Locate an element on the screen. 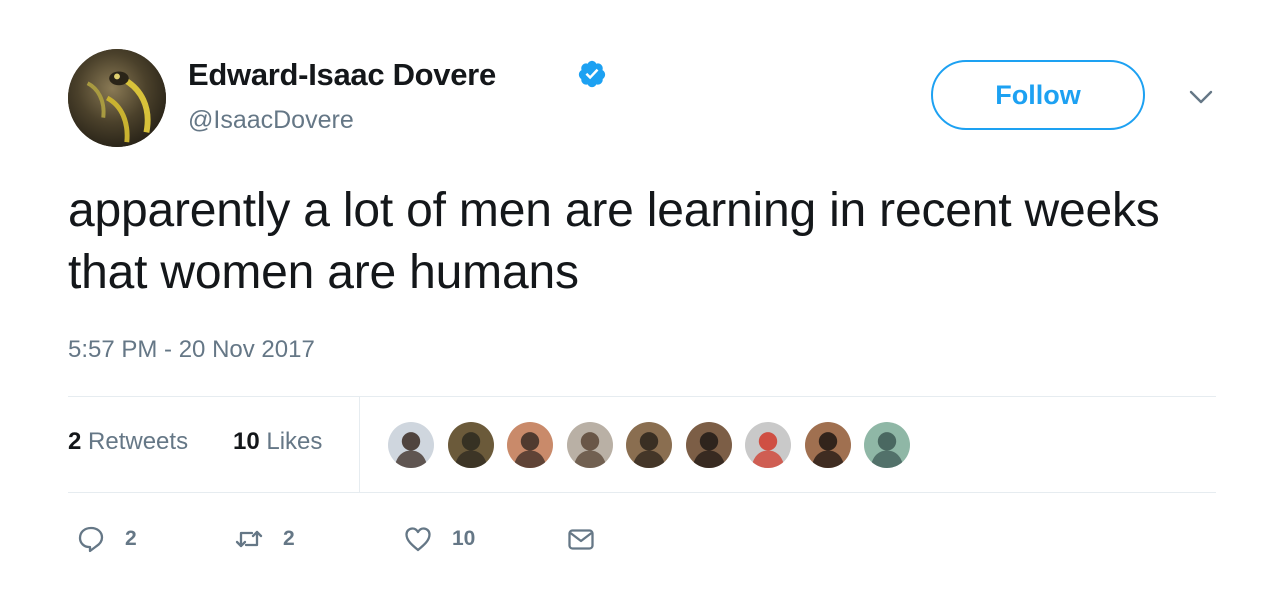  follow-button: Follow is located at coordinates (1038, 95).